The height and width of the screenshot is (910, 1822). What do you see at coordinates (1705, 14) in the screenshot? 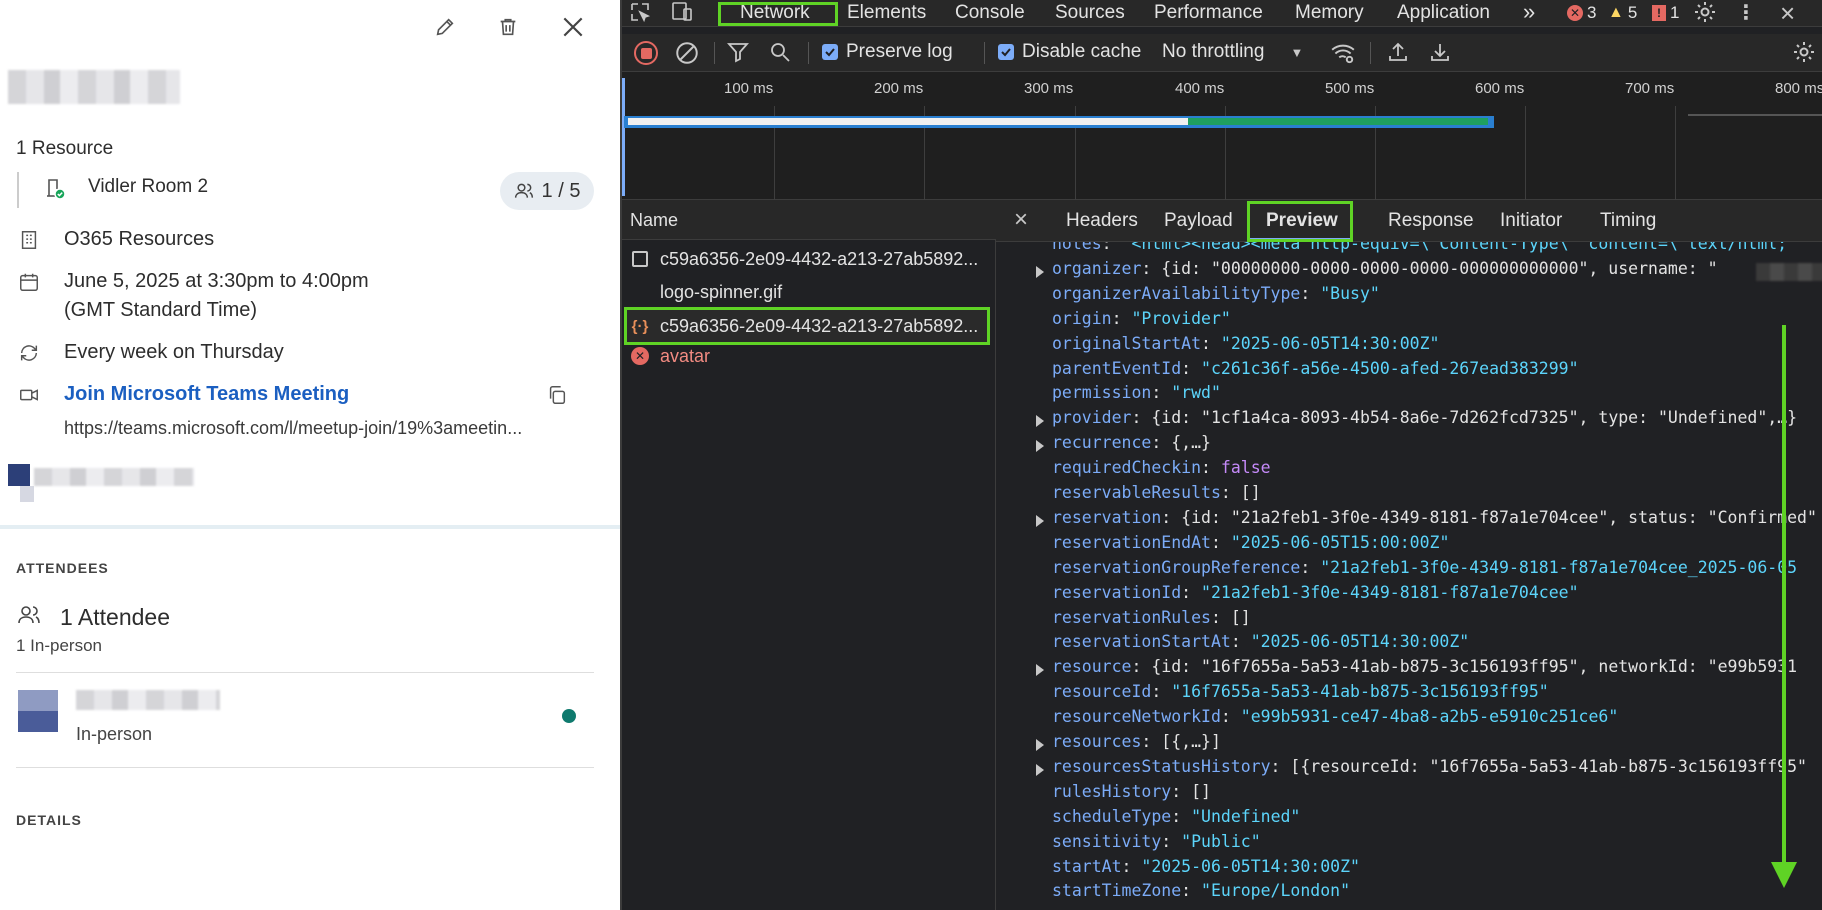
I see `settings-button` at bounding box center [1705, 14].